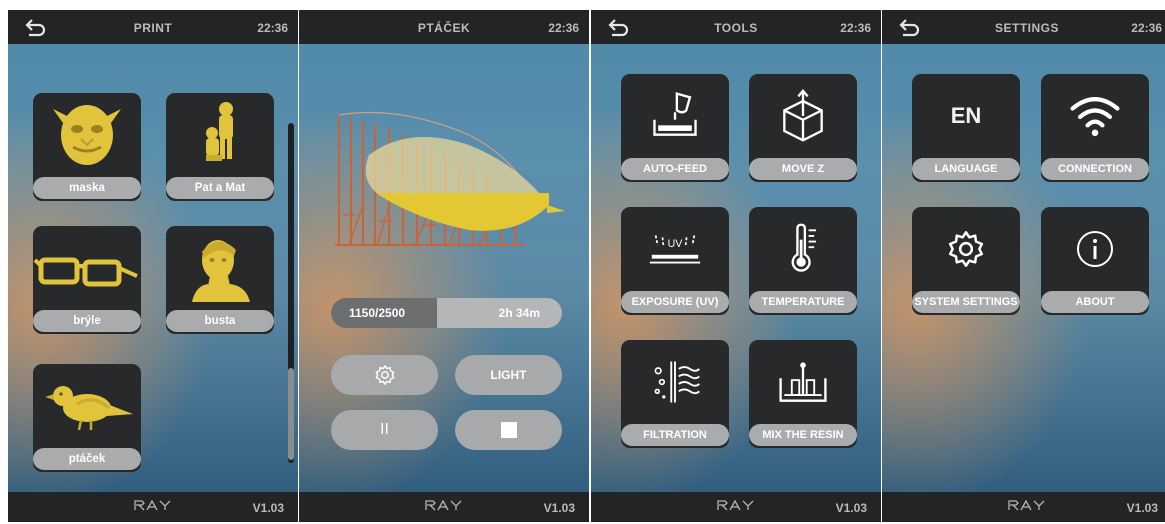  I want to click on bust-model-icon, so click(221, 271).